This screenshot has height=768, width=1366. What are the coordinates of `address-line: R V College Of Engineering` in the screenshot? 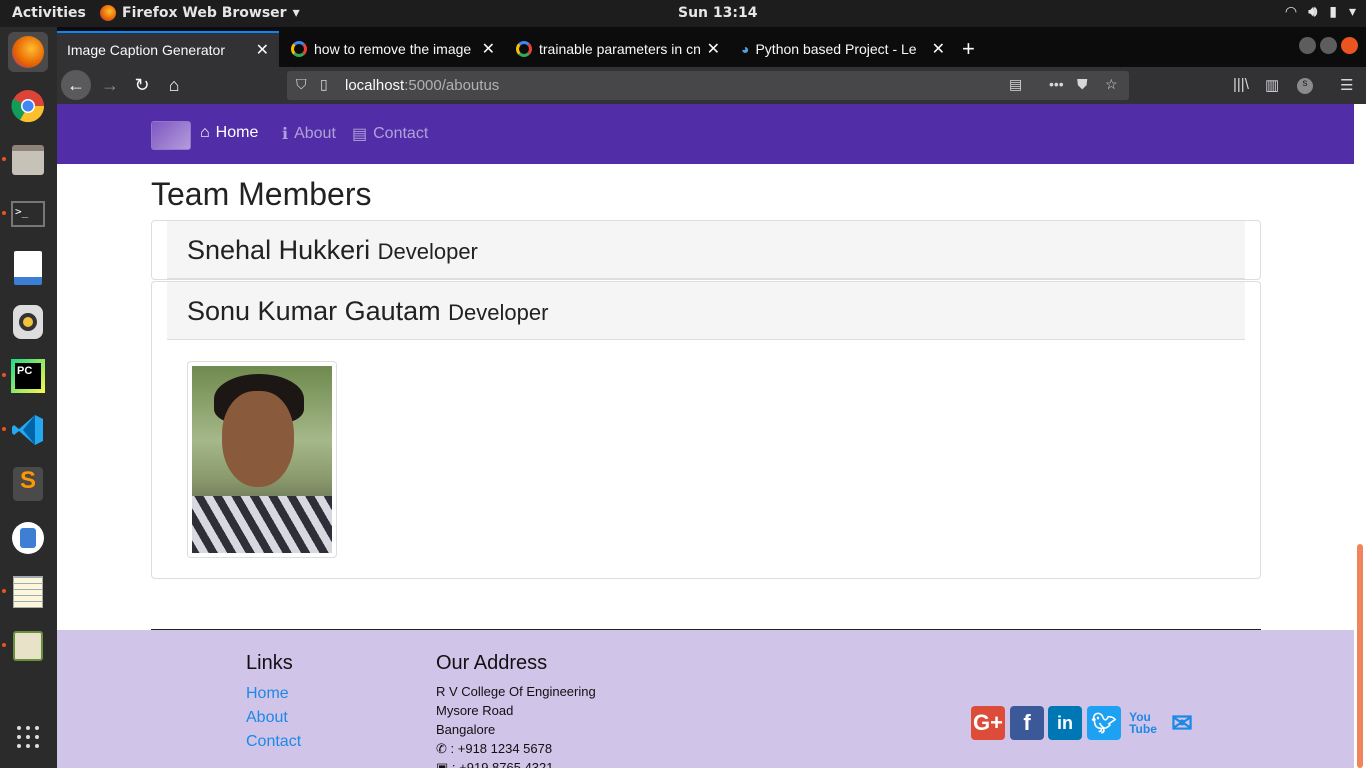 It's located at (516, 691).